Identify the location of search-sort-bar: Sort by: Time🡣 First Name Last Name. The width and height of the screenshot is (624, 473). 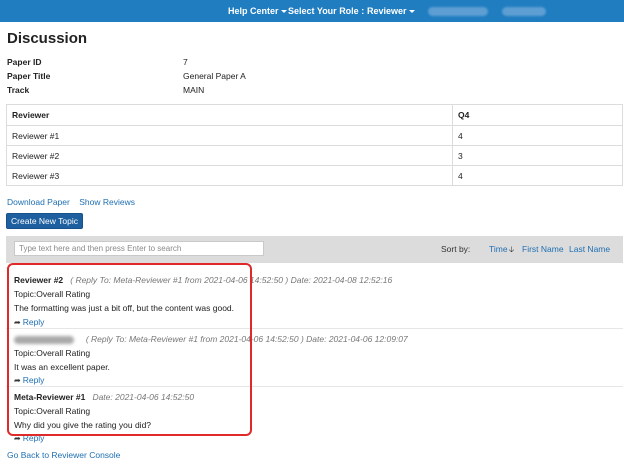
(314, 249).